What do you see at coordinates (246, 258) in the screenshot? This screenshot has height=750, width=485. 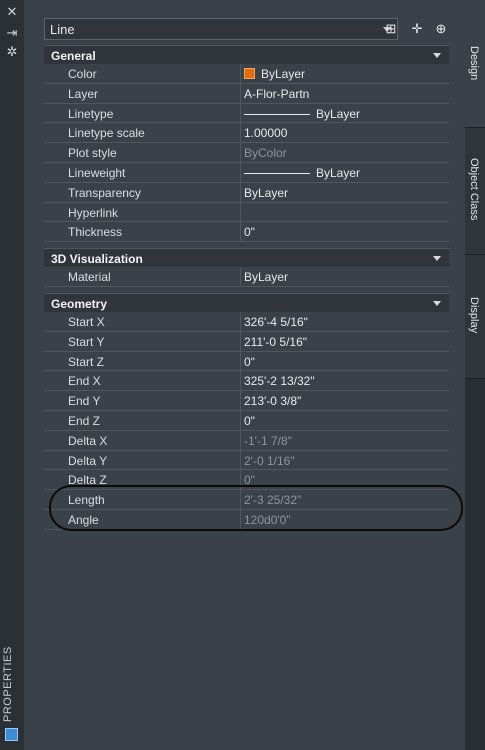 I see `section-3d-visualization: 3D Visualization` at bounding box center [246, 258].